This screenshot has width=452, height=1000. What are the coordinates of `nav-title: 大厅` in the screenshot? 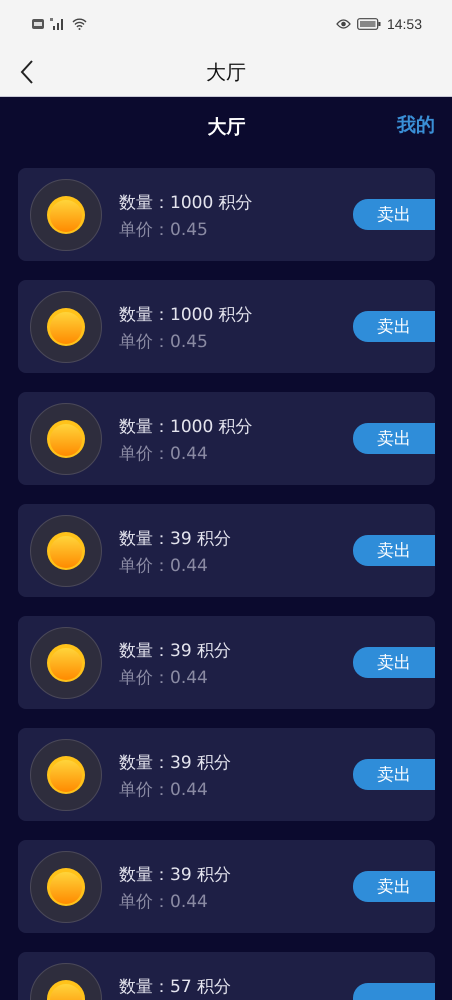 It's located at (226, 72).